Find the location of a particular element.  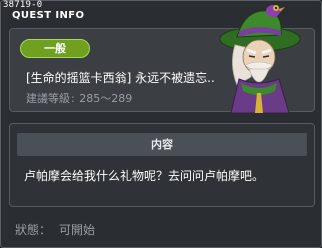

content-header: 内容 is located at coordinates (162, 144).